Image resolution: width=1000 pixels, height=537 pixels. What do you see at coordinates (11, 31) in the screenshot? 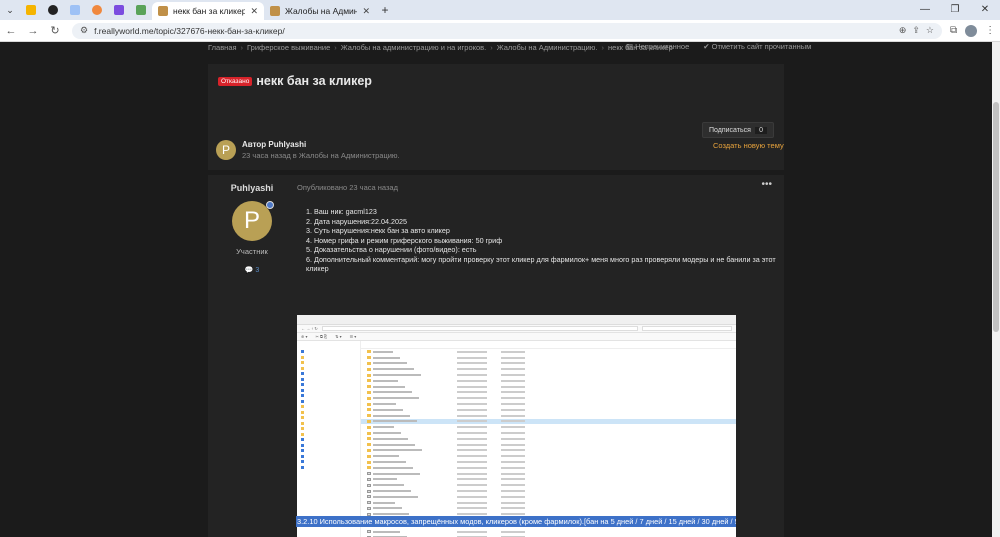
I see `back-icon: ←` at bounding box center [11, 31].